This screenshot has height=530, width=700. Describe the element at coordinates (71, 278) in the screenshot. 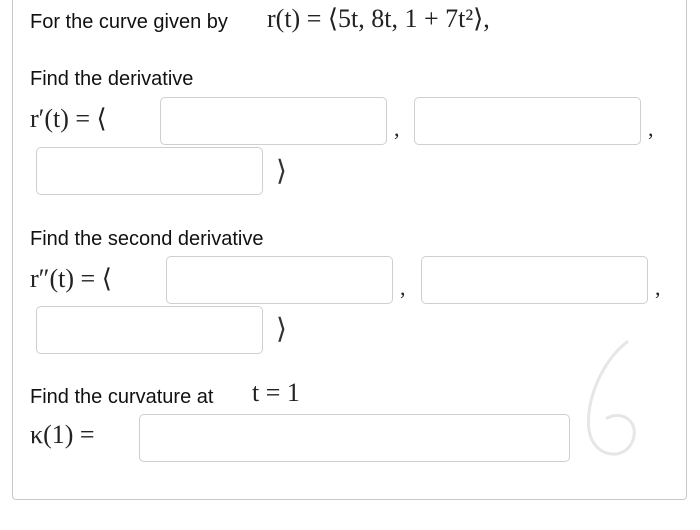

I see `second-derivative-lhs: r″(t) = ⟨` at that location.